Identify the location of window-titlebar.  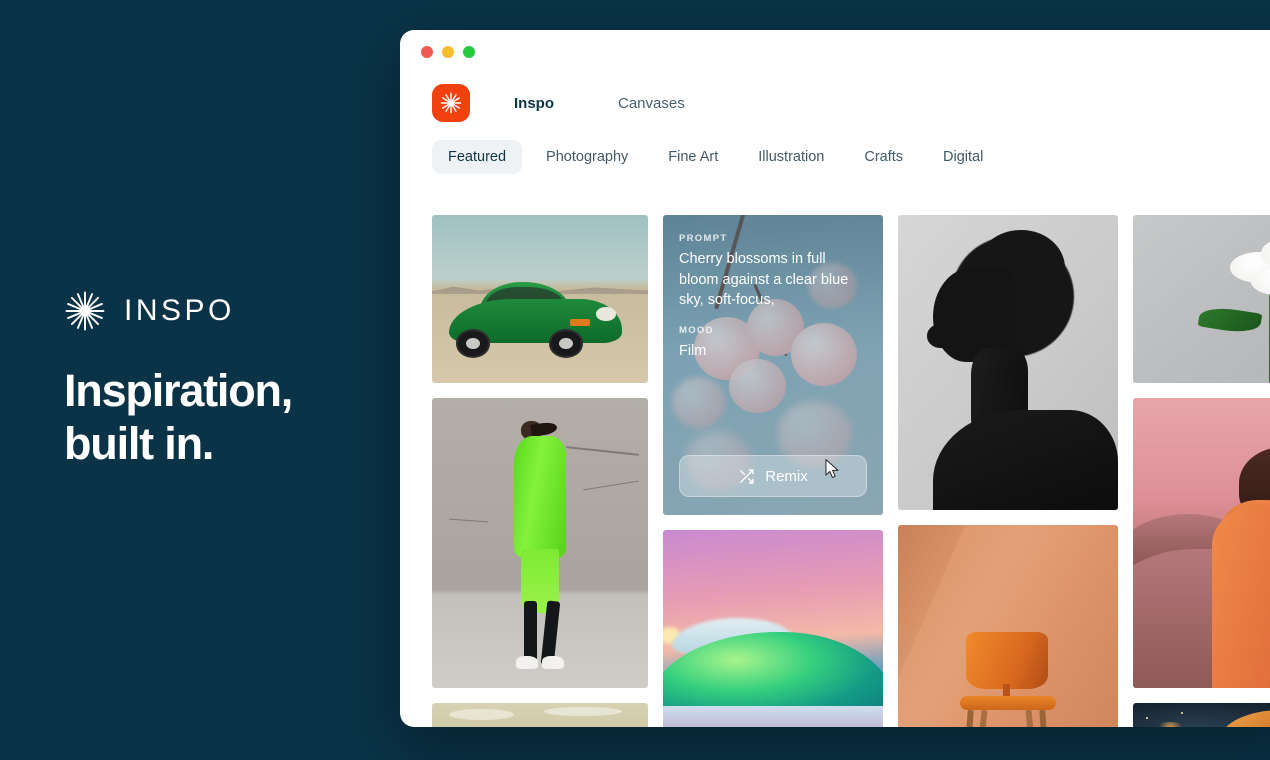
(835, 52).